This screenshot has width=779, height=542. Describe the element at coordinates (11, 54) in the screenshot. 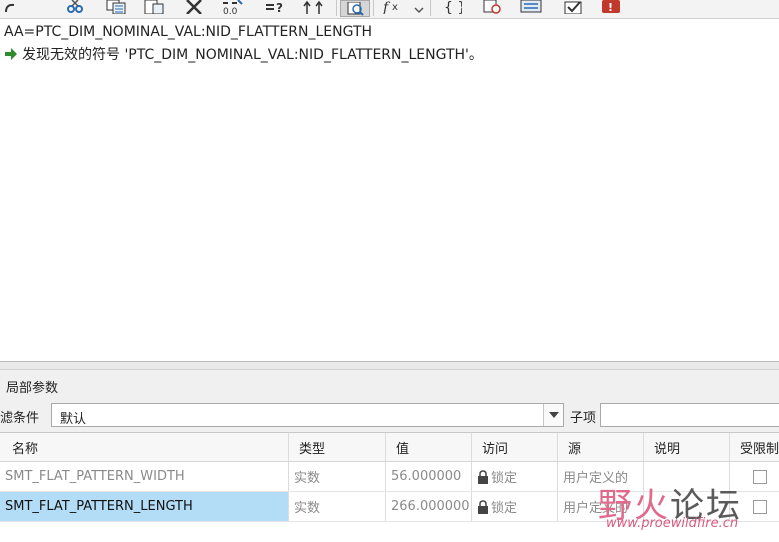

I see `arrow-right-icon` at that location.